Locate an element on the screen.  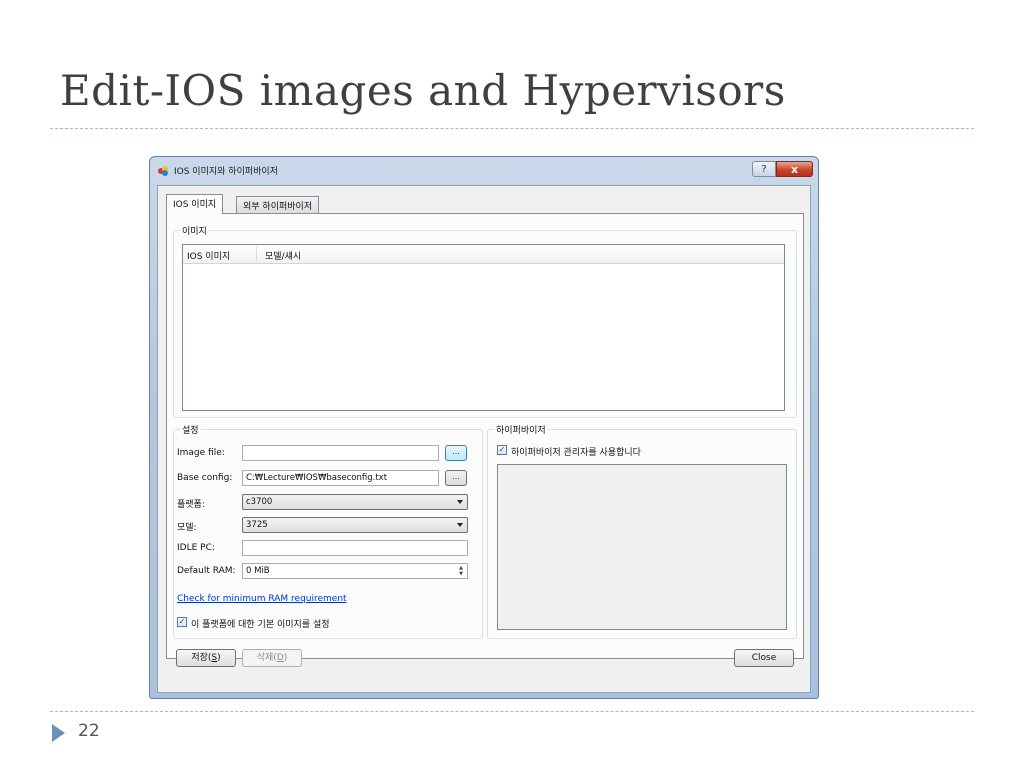
default-ram-value: 0 MiB is located at coordinates (258, 571).